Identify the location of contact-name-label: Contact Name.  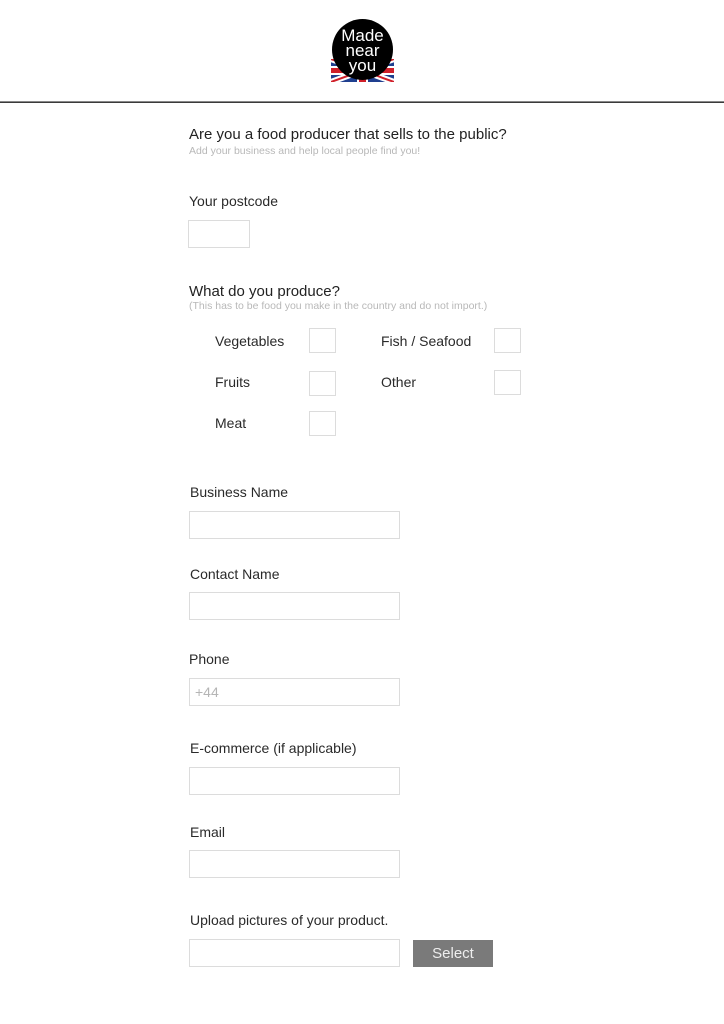
(235, 574).